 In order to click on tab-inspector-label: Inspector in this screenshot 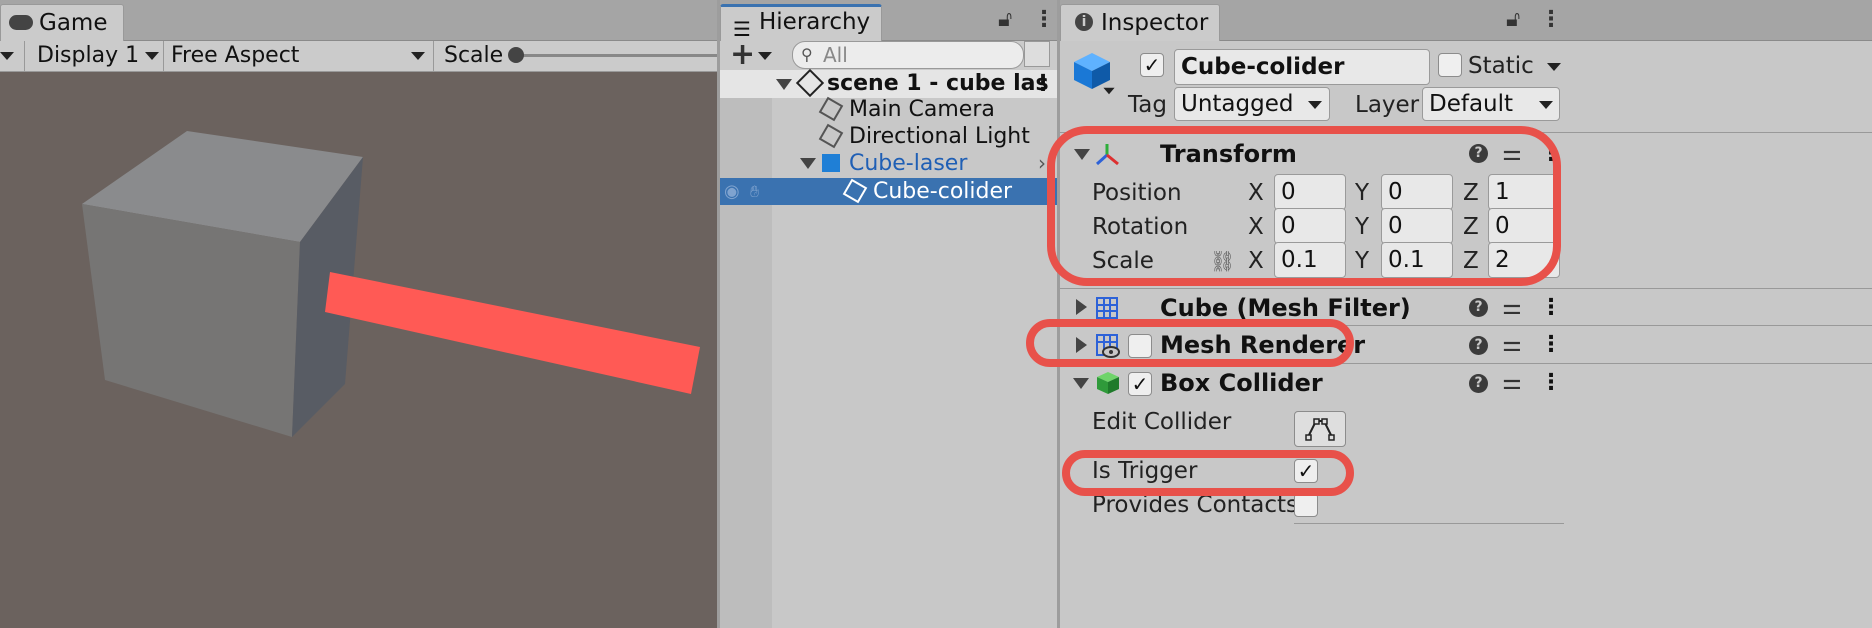, I will do `click(1155, 23)`.